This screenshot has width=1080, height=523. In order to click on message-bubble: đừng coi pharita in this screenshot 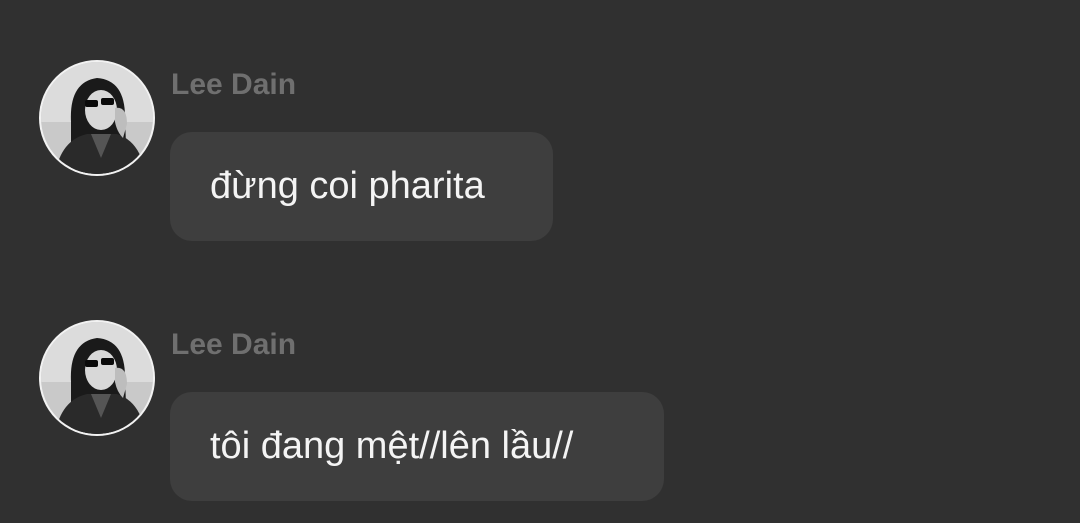, I will do `click(361, 186)`.